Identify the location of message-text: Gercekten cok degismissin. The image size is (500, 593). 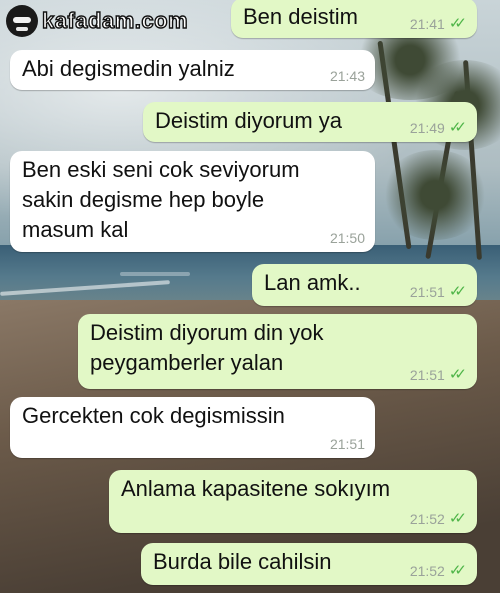
(153, 415).